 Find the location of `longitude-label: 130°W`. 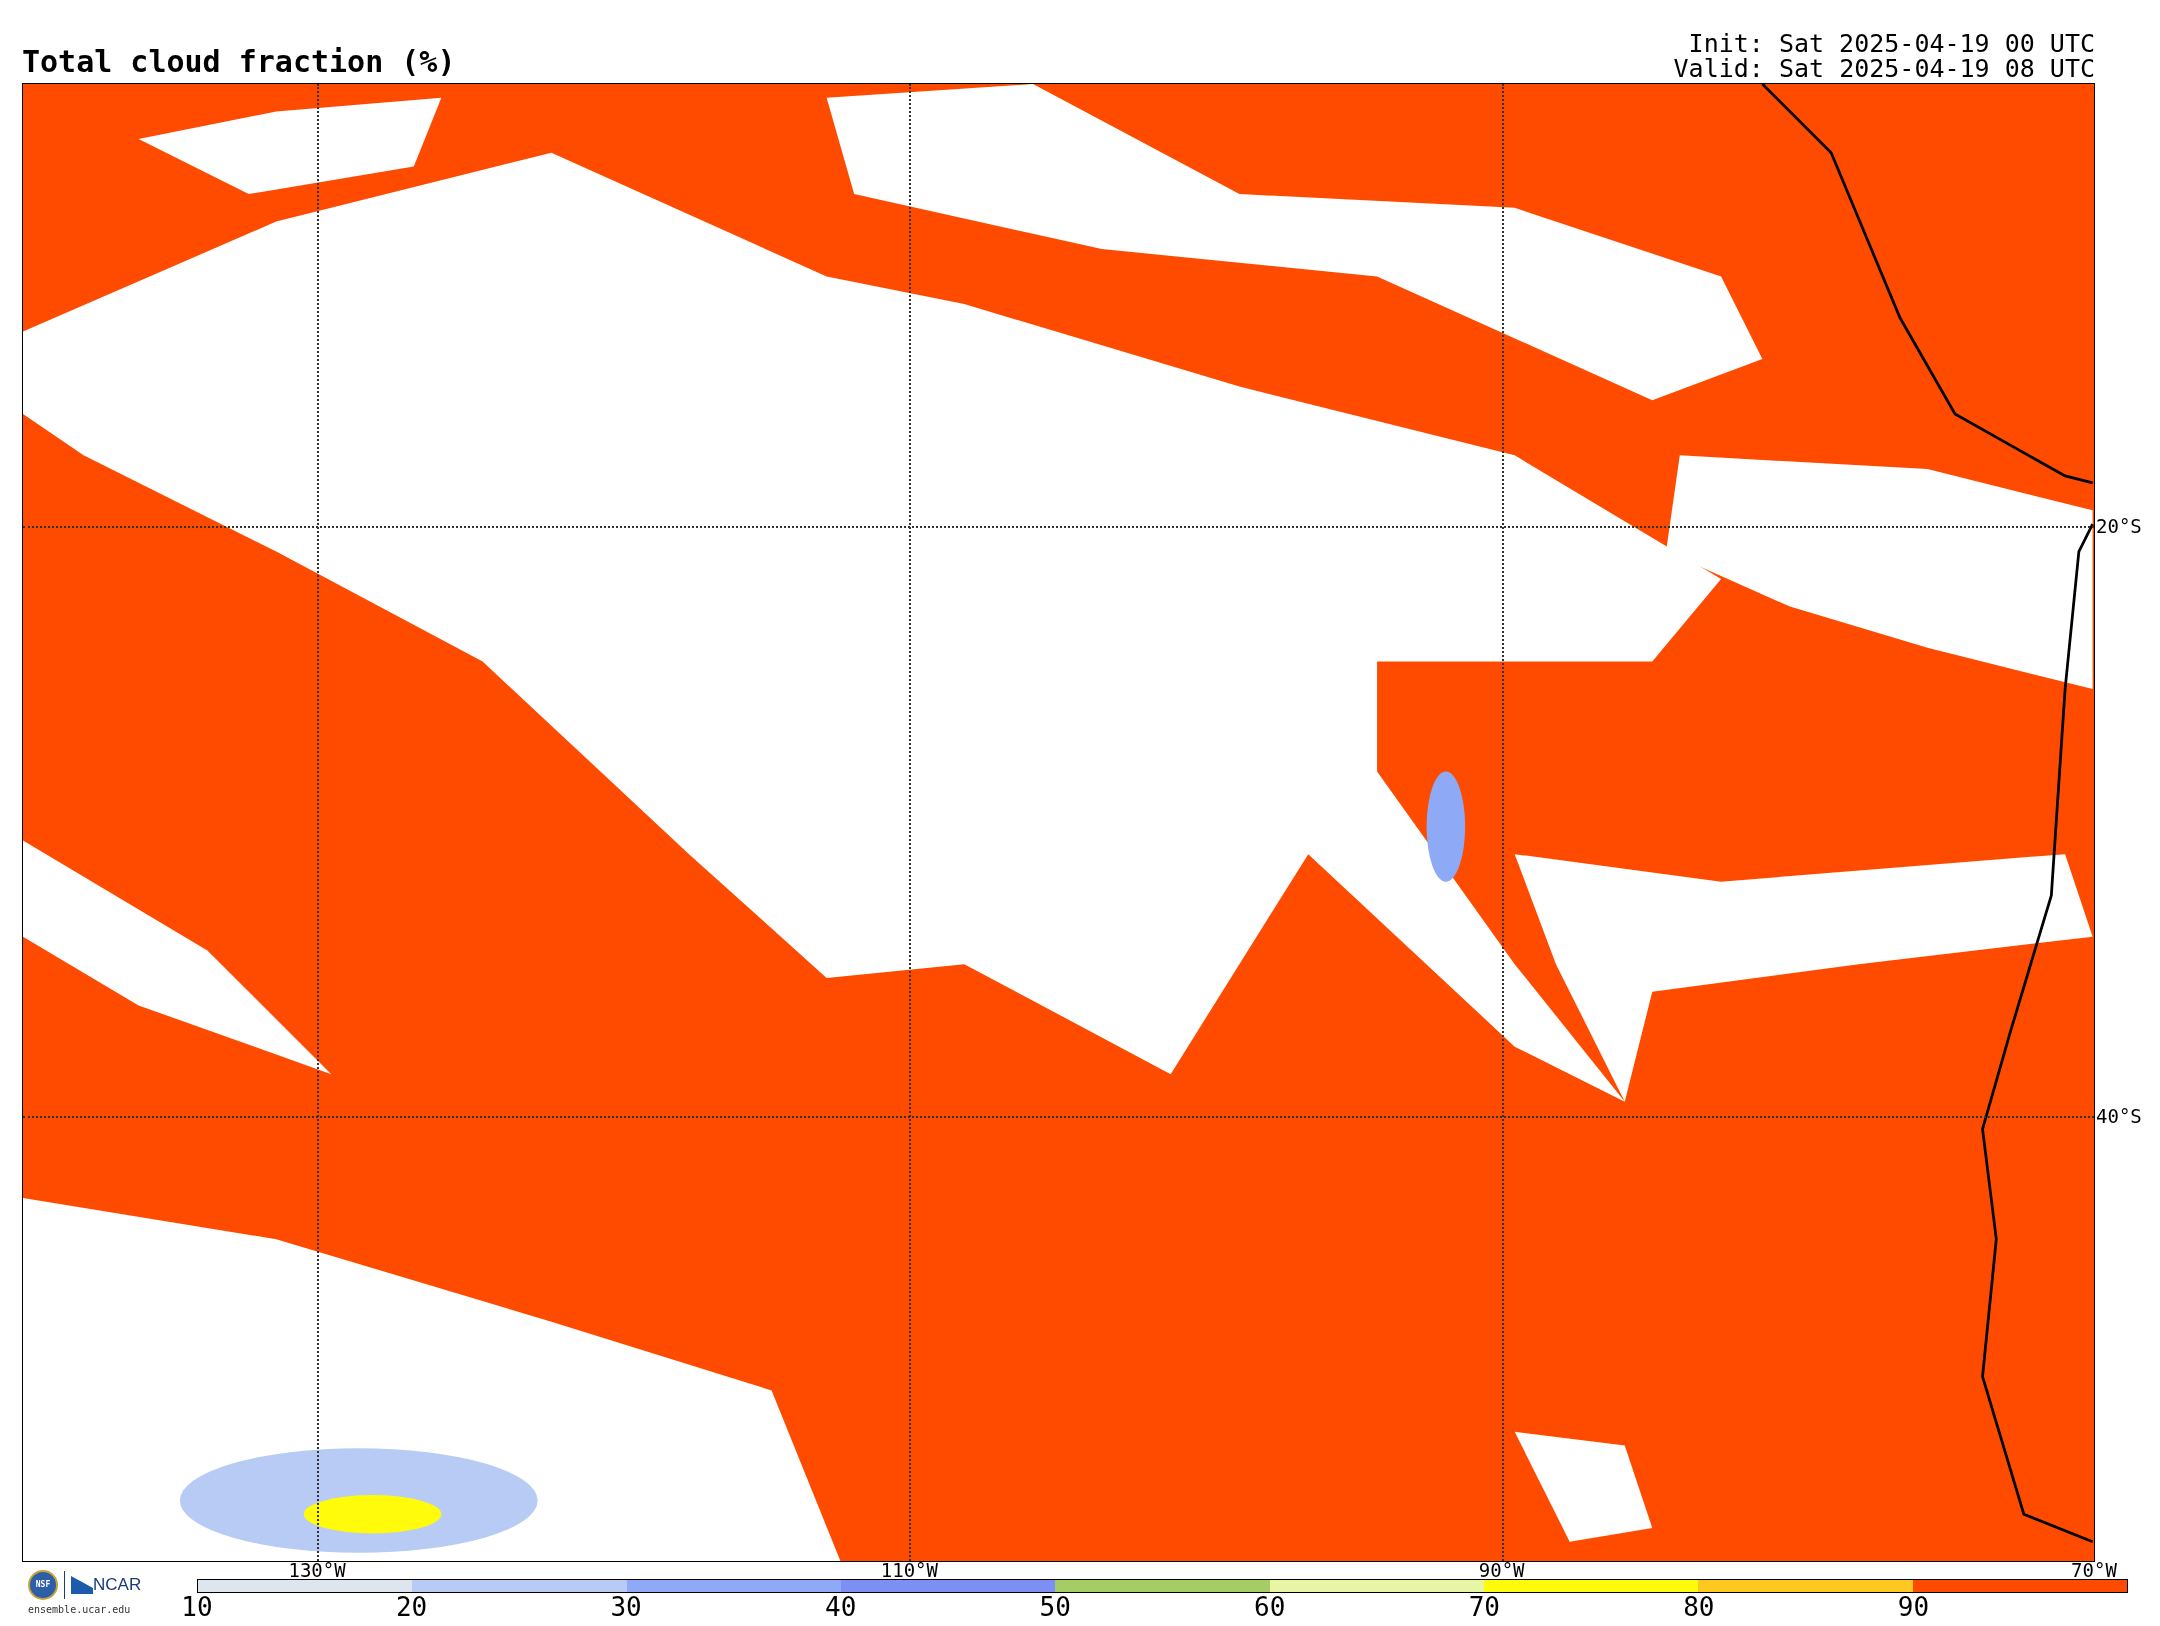

longitude-label: 130°W is located at coordinates (317, 1570).